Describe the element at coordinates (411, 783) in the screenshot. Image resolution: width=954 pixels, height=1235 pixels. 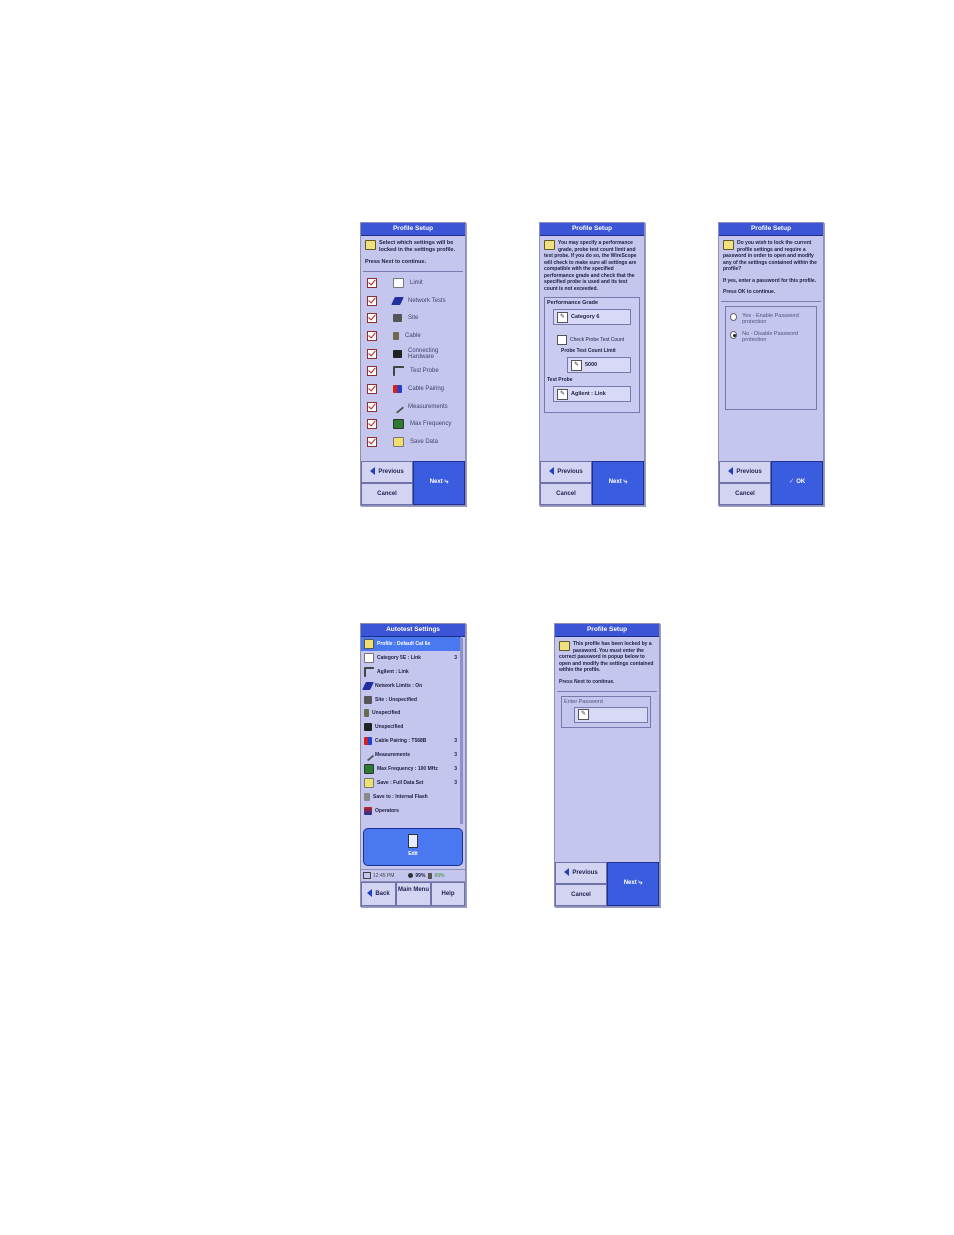
I see `menu-item-save: Save : Full Data Set 3` at that location.